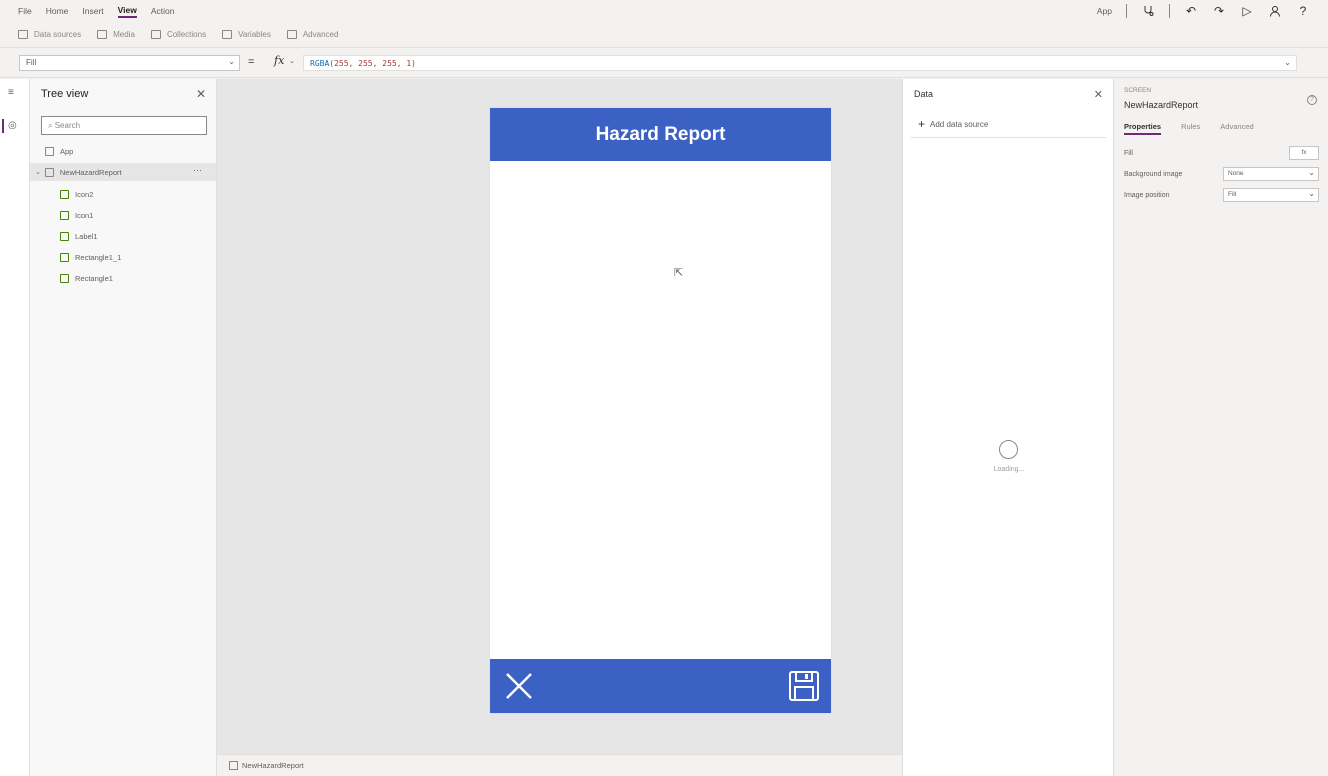 The height and width of the screenshot is (776, 1328). Describe the element at coordinates (1191, 11) in the screenshot. I see `undo-icon: ↶` at that location.